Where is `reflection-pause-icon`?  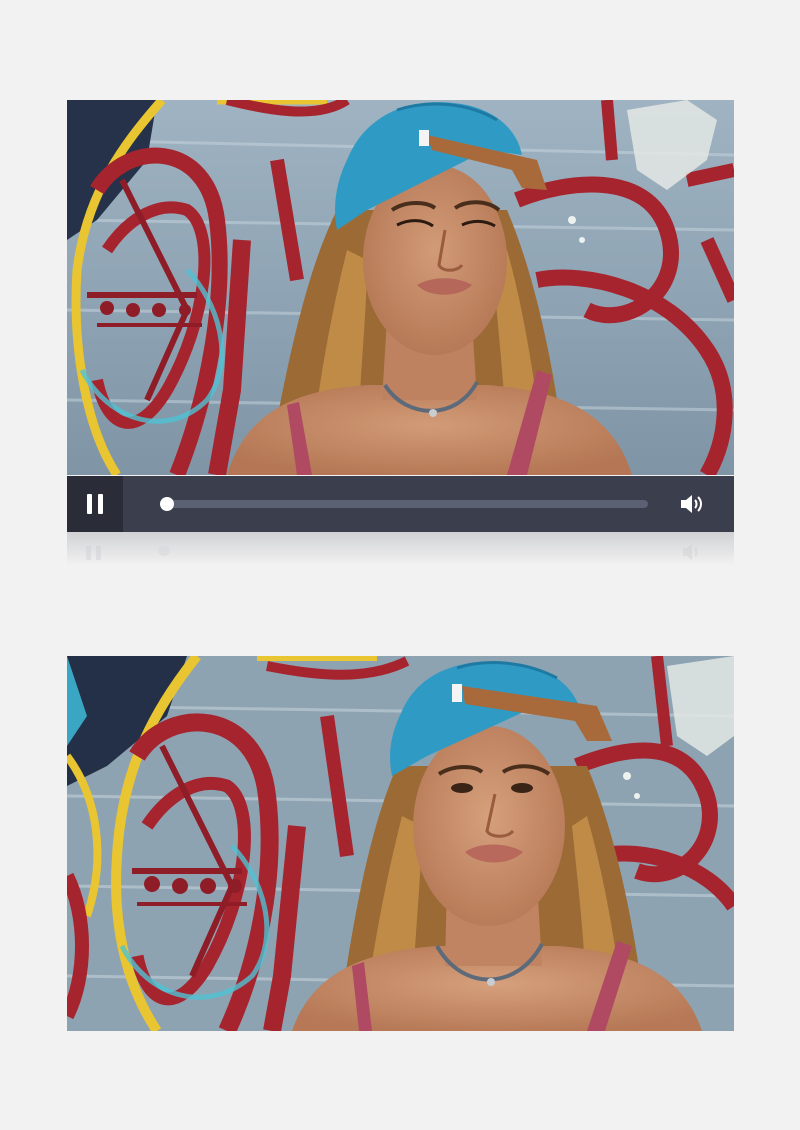
reflection-pause-icon is located at coordinates (95, 553).